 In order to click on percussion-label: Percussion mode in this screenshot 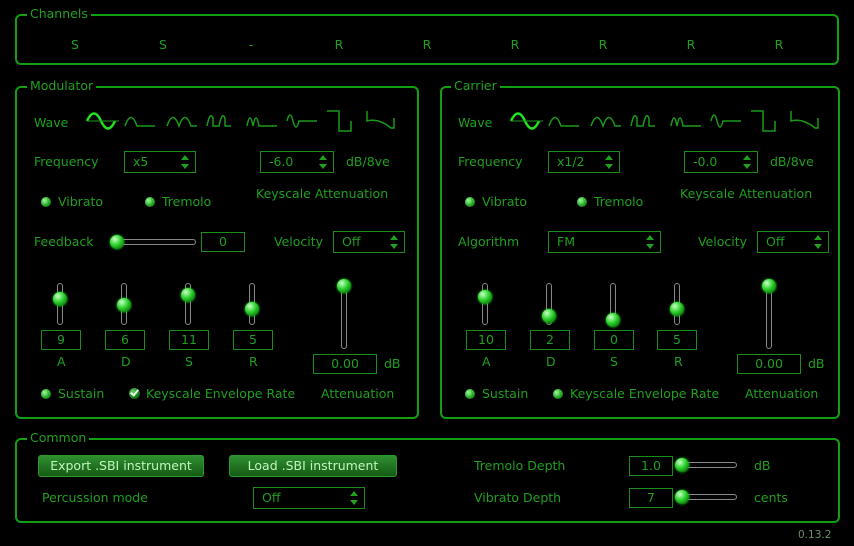, I will do `click(95, 497)`.